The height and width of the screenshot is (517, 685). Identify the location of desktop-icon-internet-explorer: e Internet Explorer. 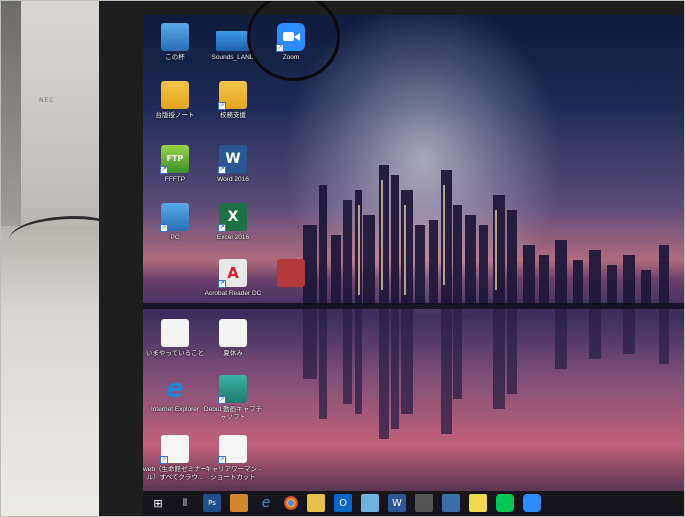
(175, 394).